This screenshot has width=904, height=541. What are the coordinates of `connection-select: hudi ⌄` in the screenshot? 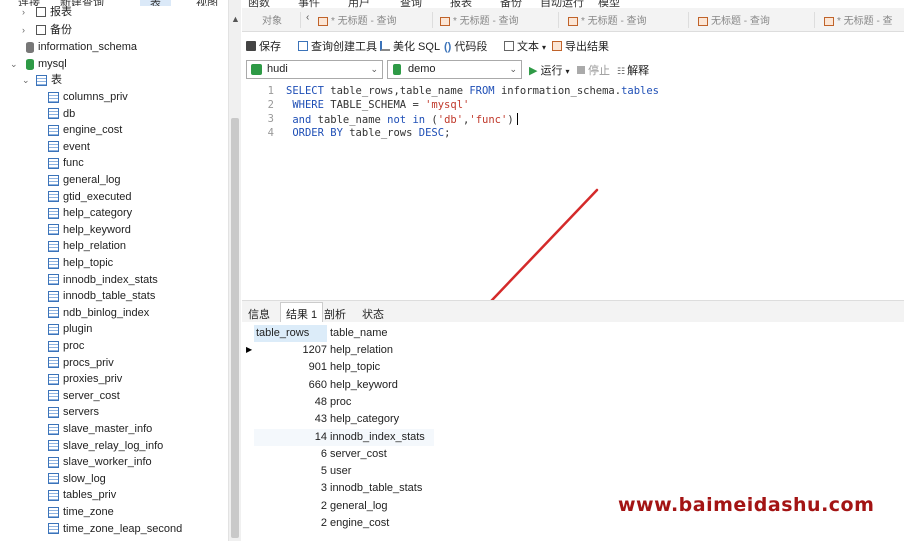 It's located at (314, 69).